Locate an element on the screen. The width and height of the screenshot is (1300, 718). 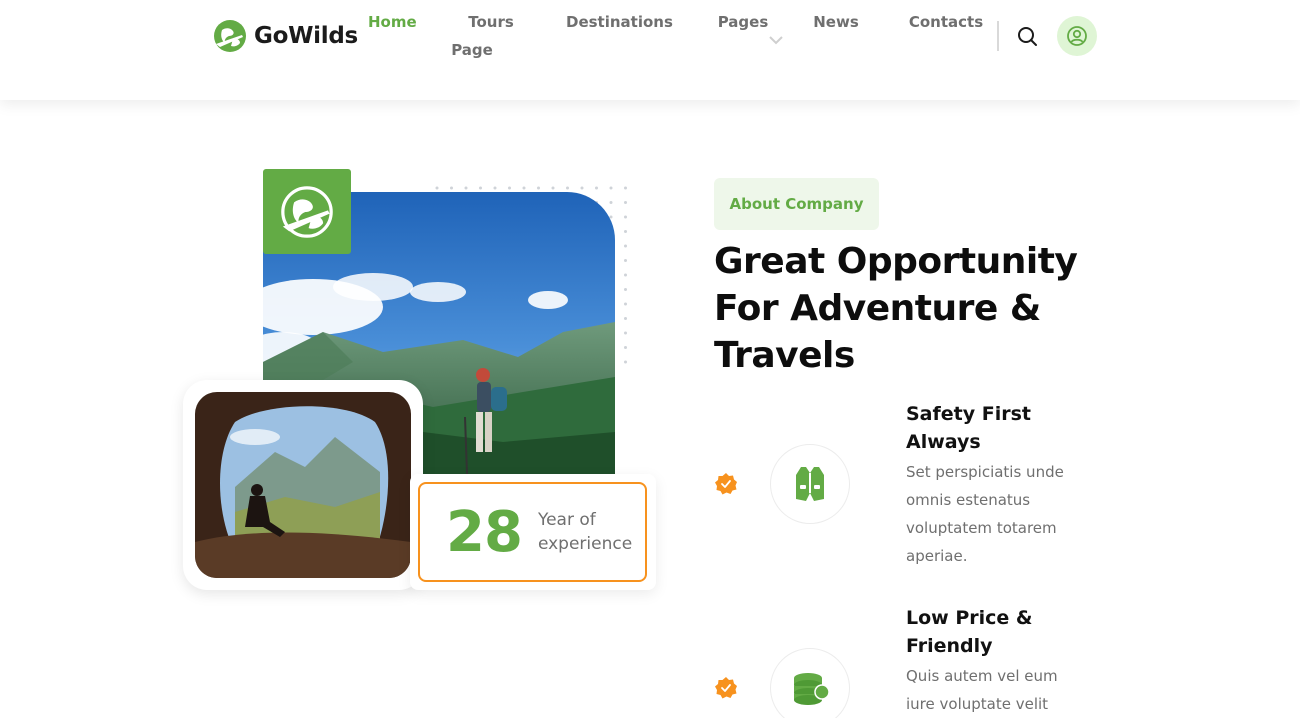
cave-view-photo is located at coordinates (303, 485).